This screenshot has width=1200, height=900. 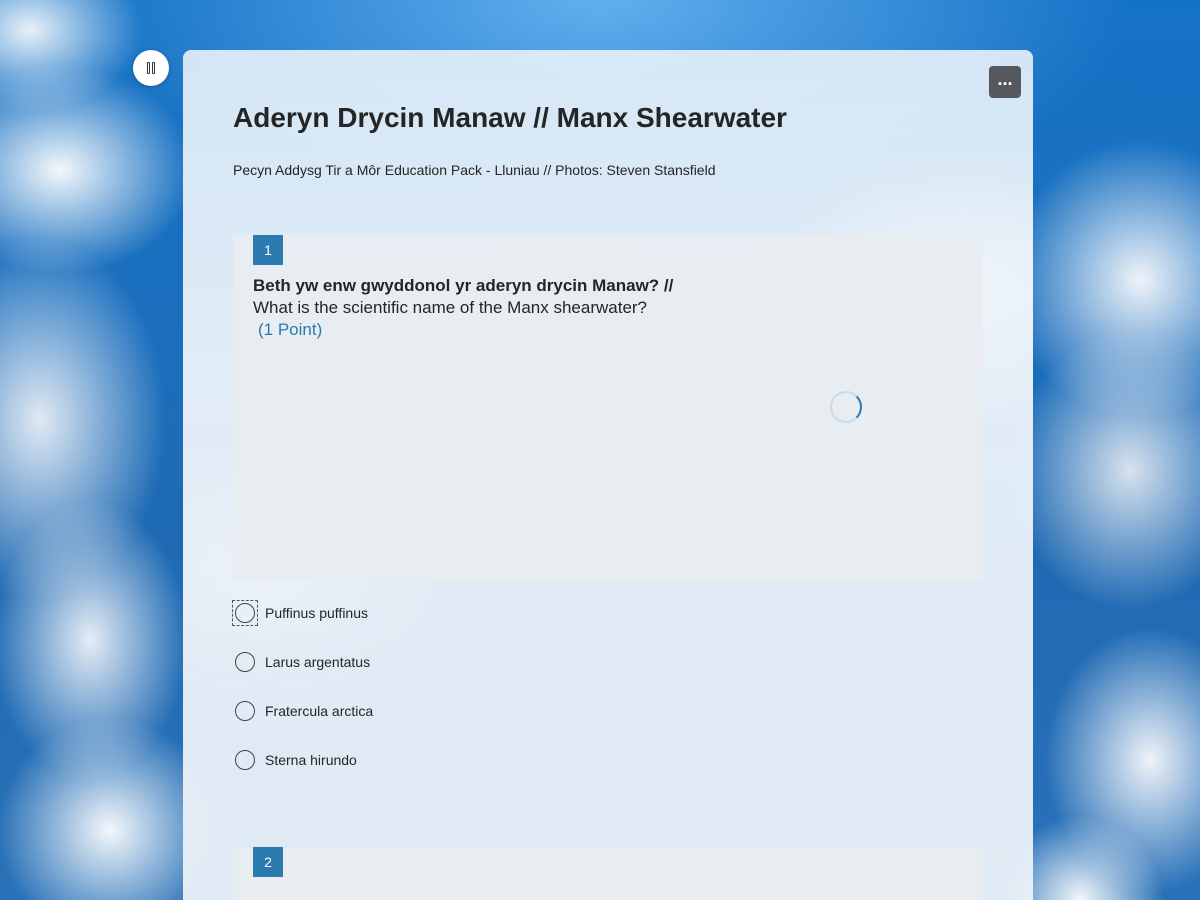 What do you see at coordinates (290, 329) in the screenshot?
I see `question-points: (1 Point)` at bounding box center [290, 329].